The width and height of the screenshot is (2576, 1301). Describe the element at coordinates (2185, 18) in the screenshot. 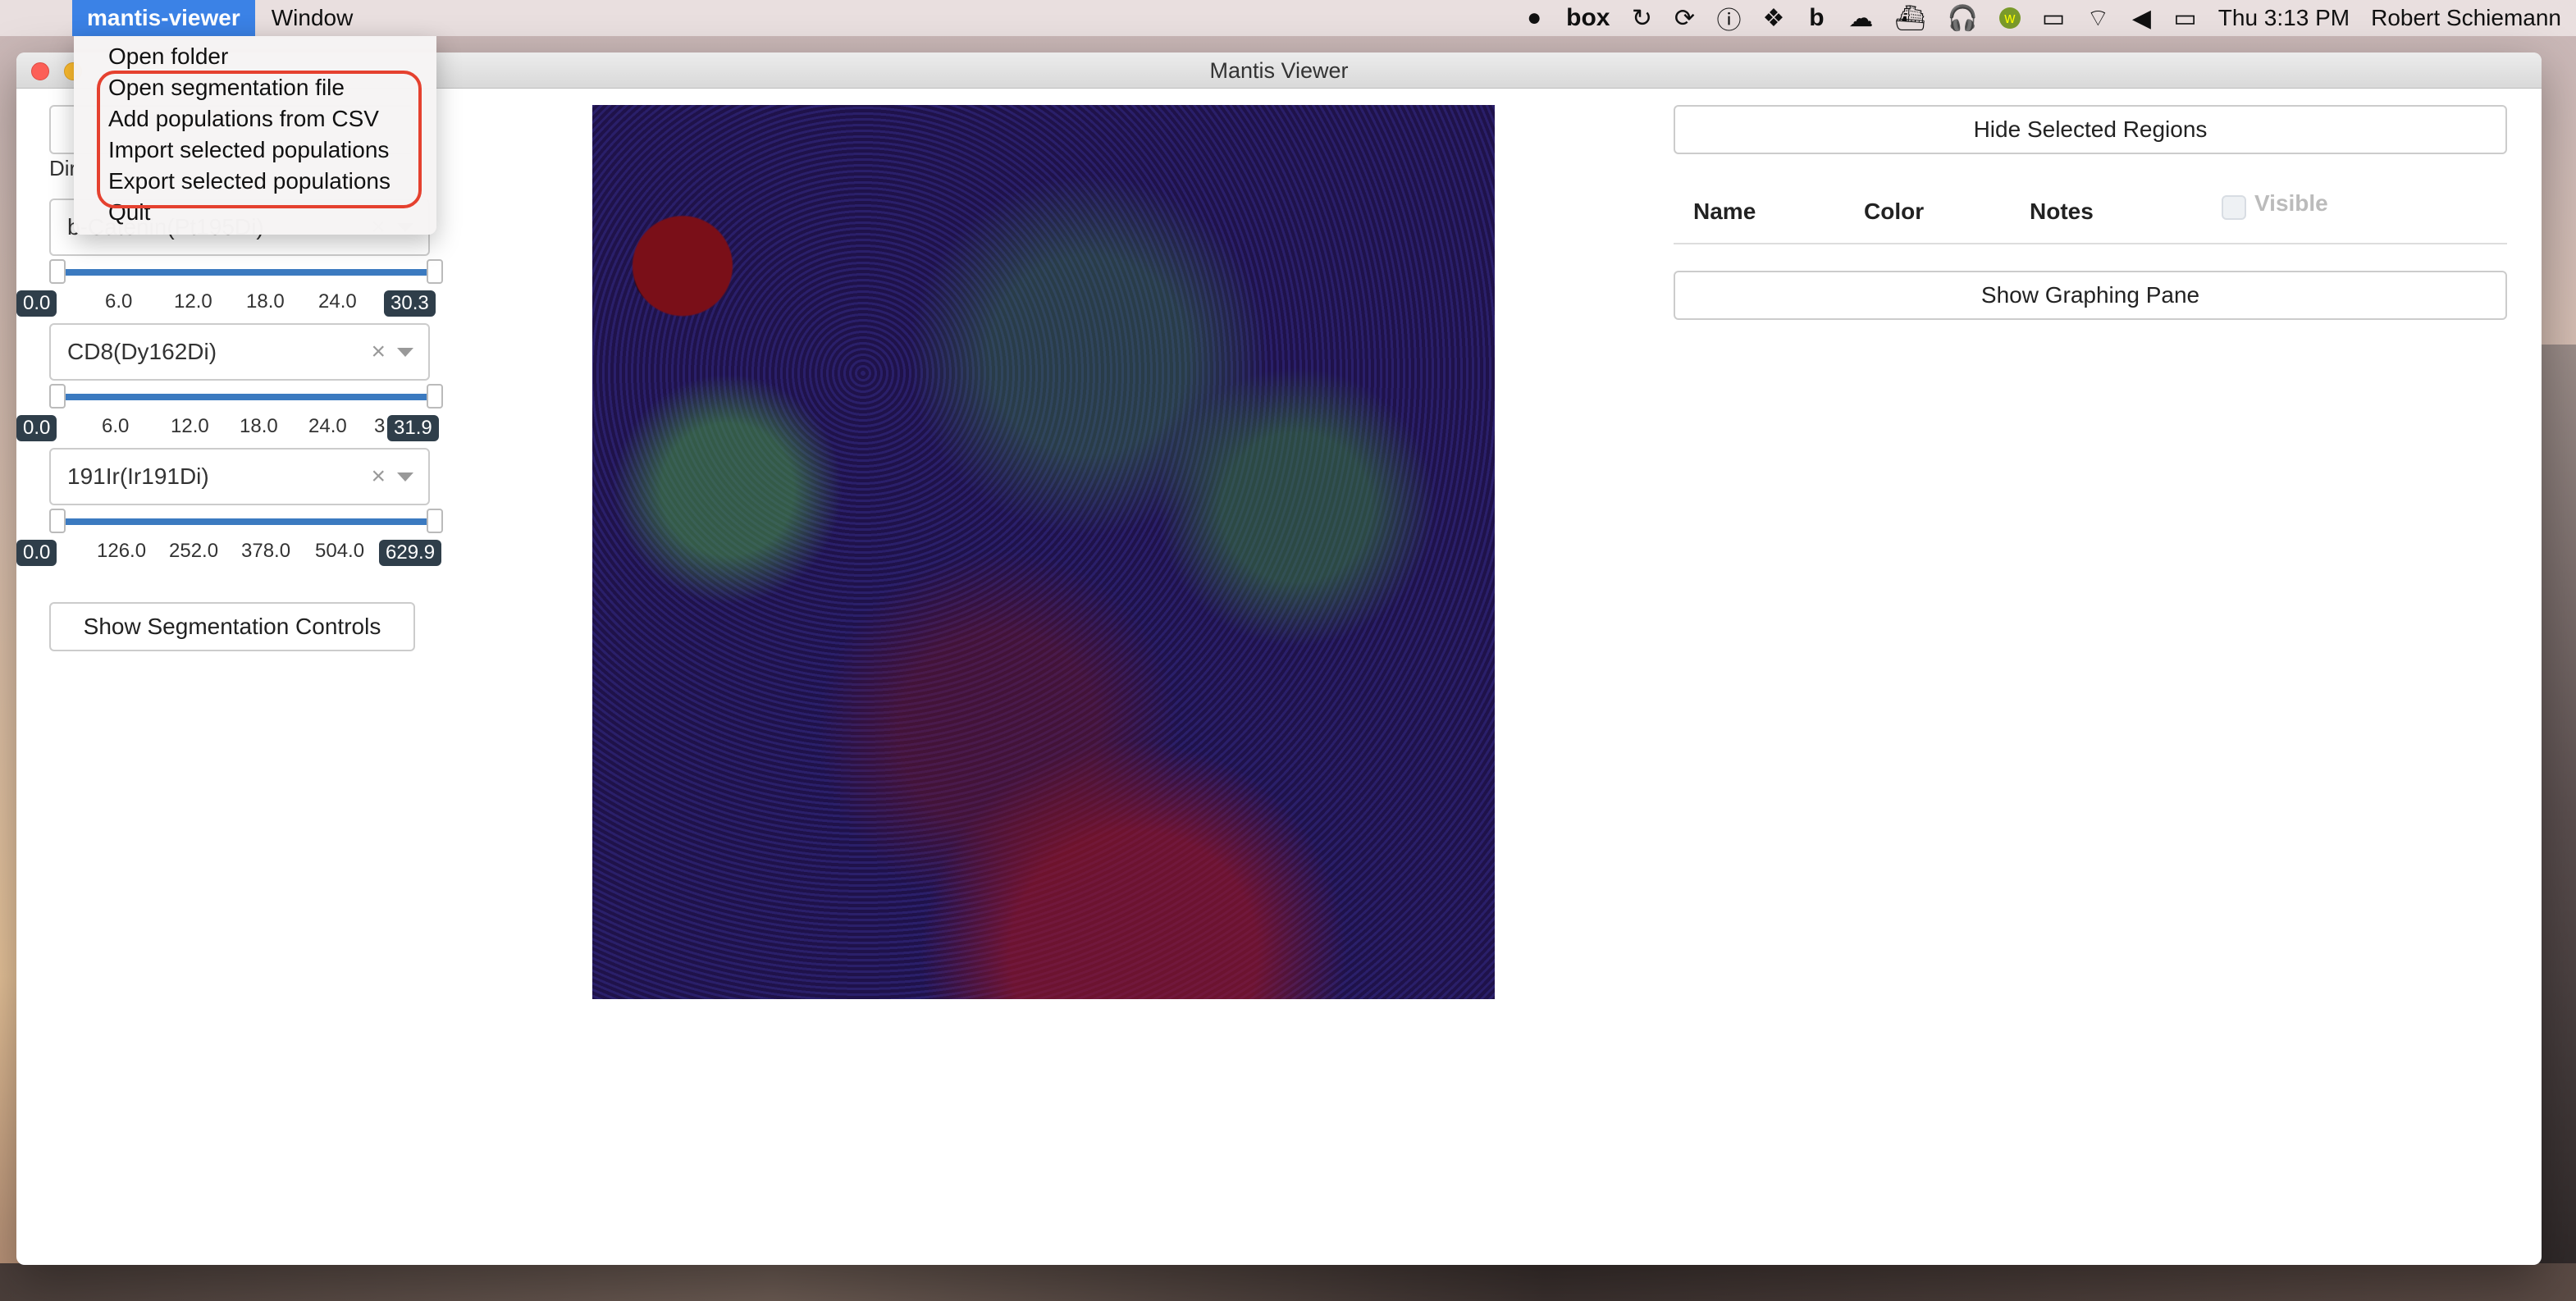

I see `battery-icon: ▭` at that location.